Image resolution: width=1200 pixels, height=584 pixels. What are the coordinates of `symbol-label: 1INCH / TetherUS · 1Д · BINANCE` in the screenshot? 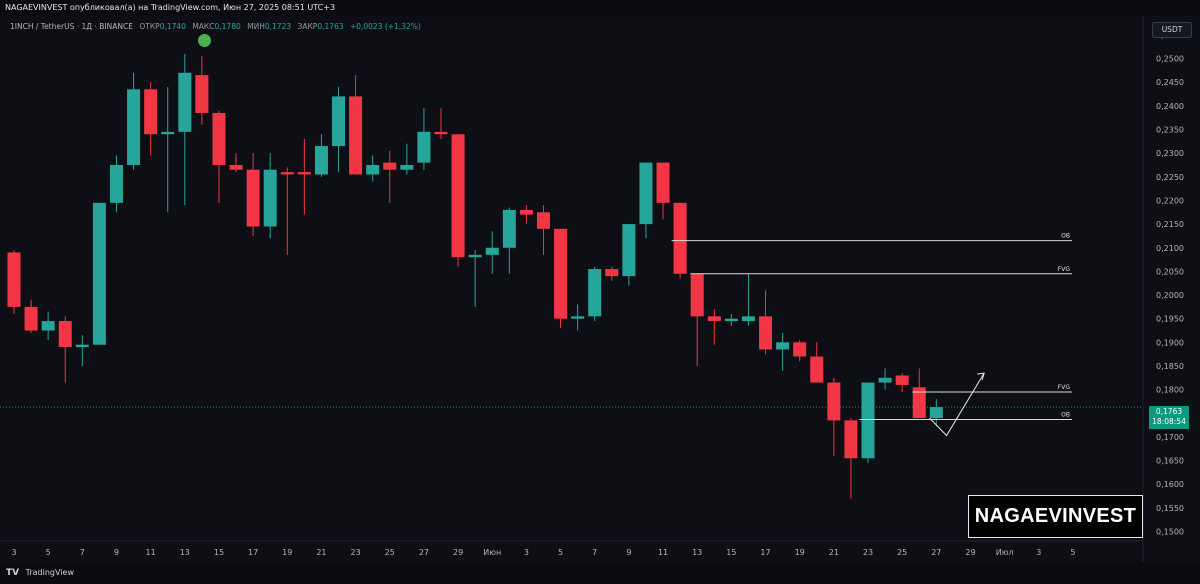 It's located at (71, 26).